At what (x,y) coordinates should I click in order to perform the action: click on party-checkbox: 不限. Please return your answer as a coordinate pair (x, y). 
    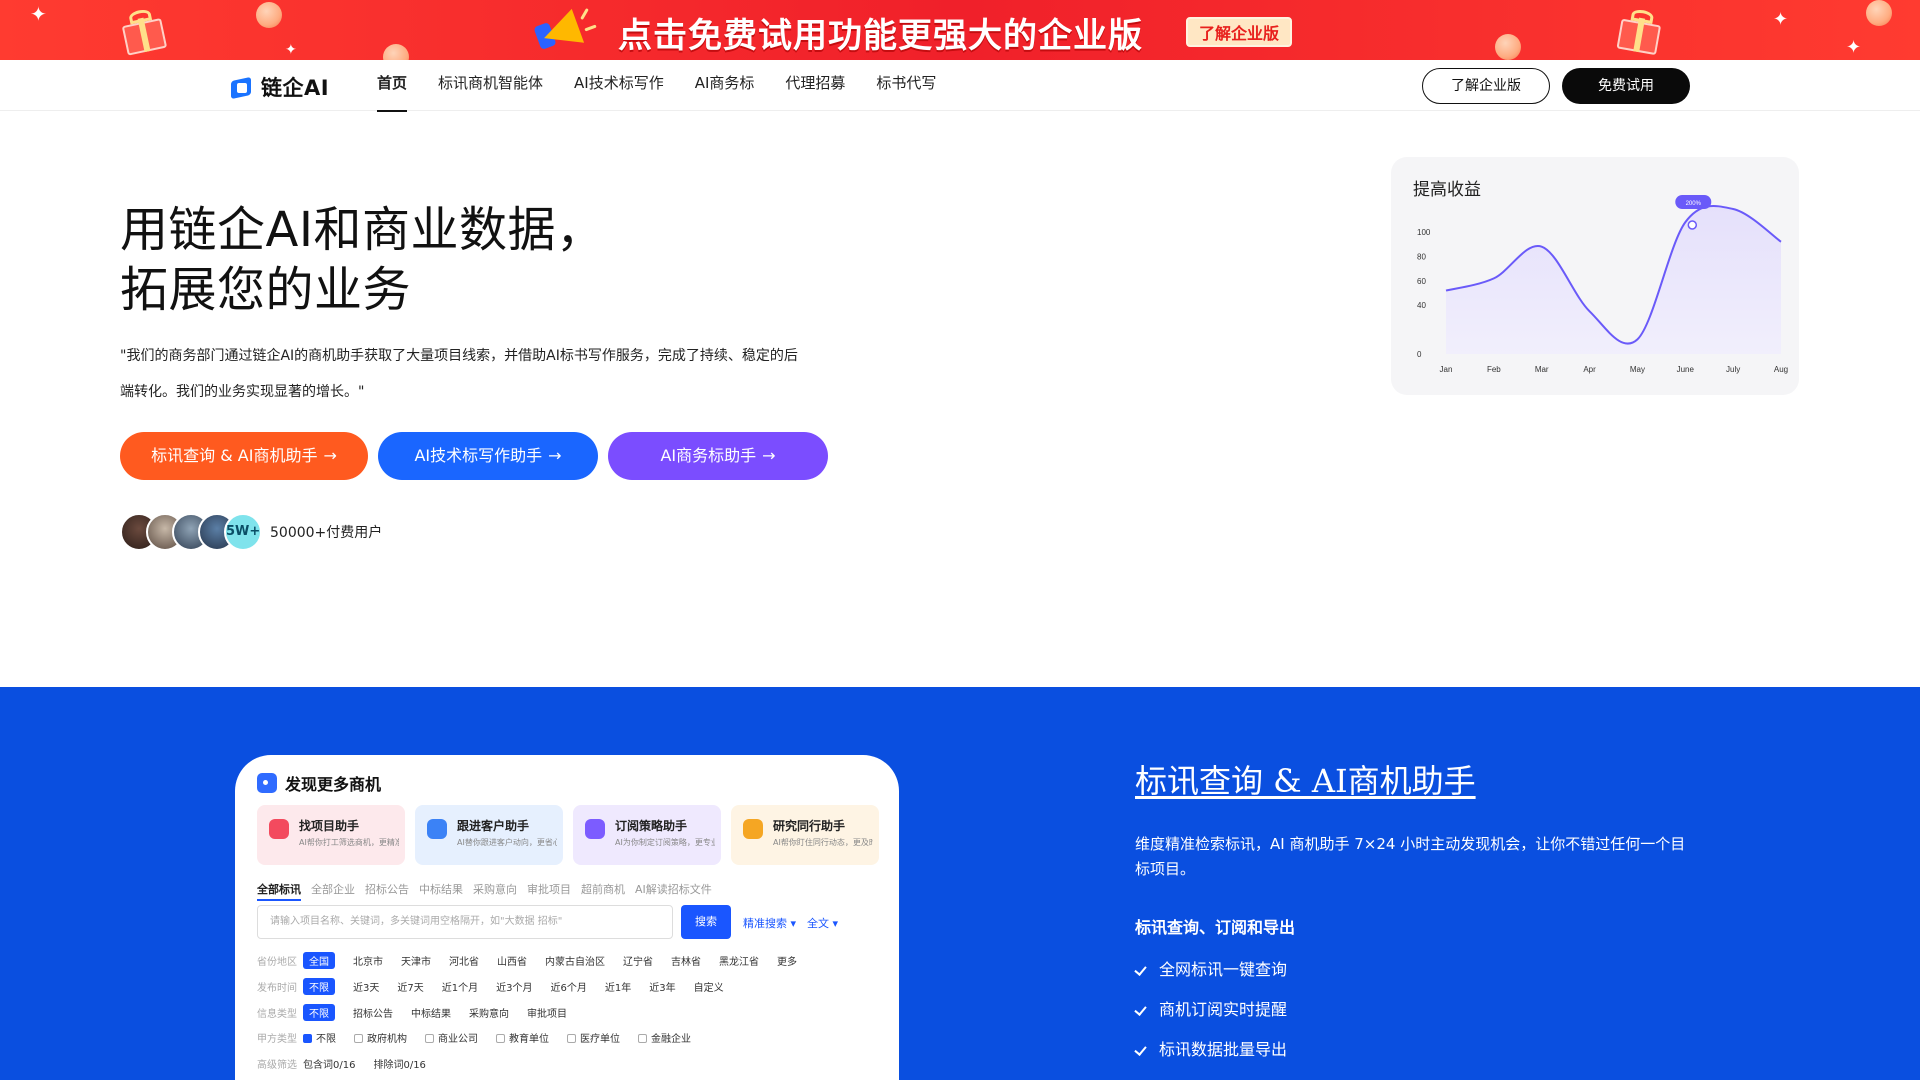
    Looking at the image, I should click on (319, 1037).